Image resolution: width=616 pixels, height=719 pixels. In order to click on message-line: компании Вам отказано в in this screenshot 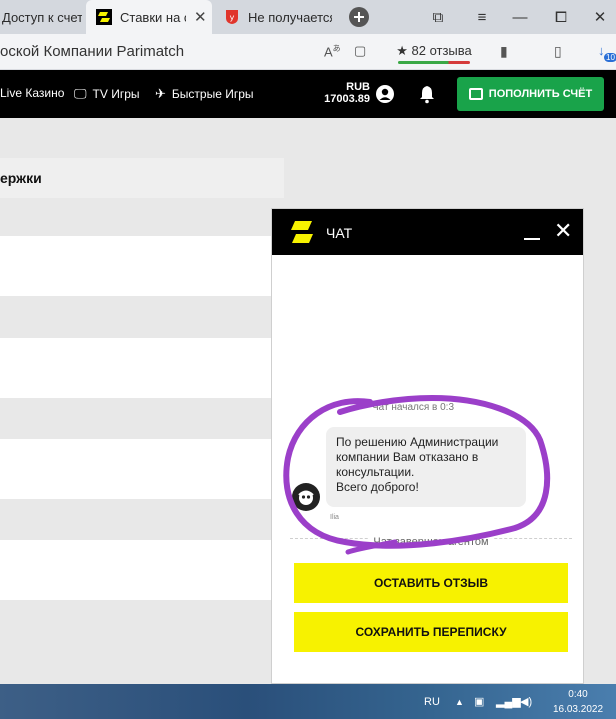, I will do `click(407, 457)`.